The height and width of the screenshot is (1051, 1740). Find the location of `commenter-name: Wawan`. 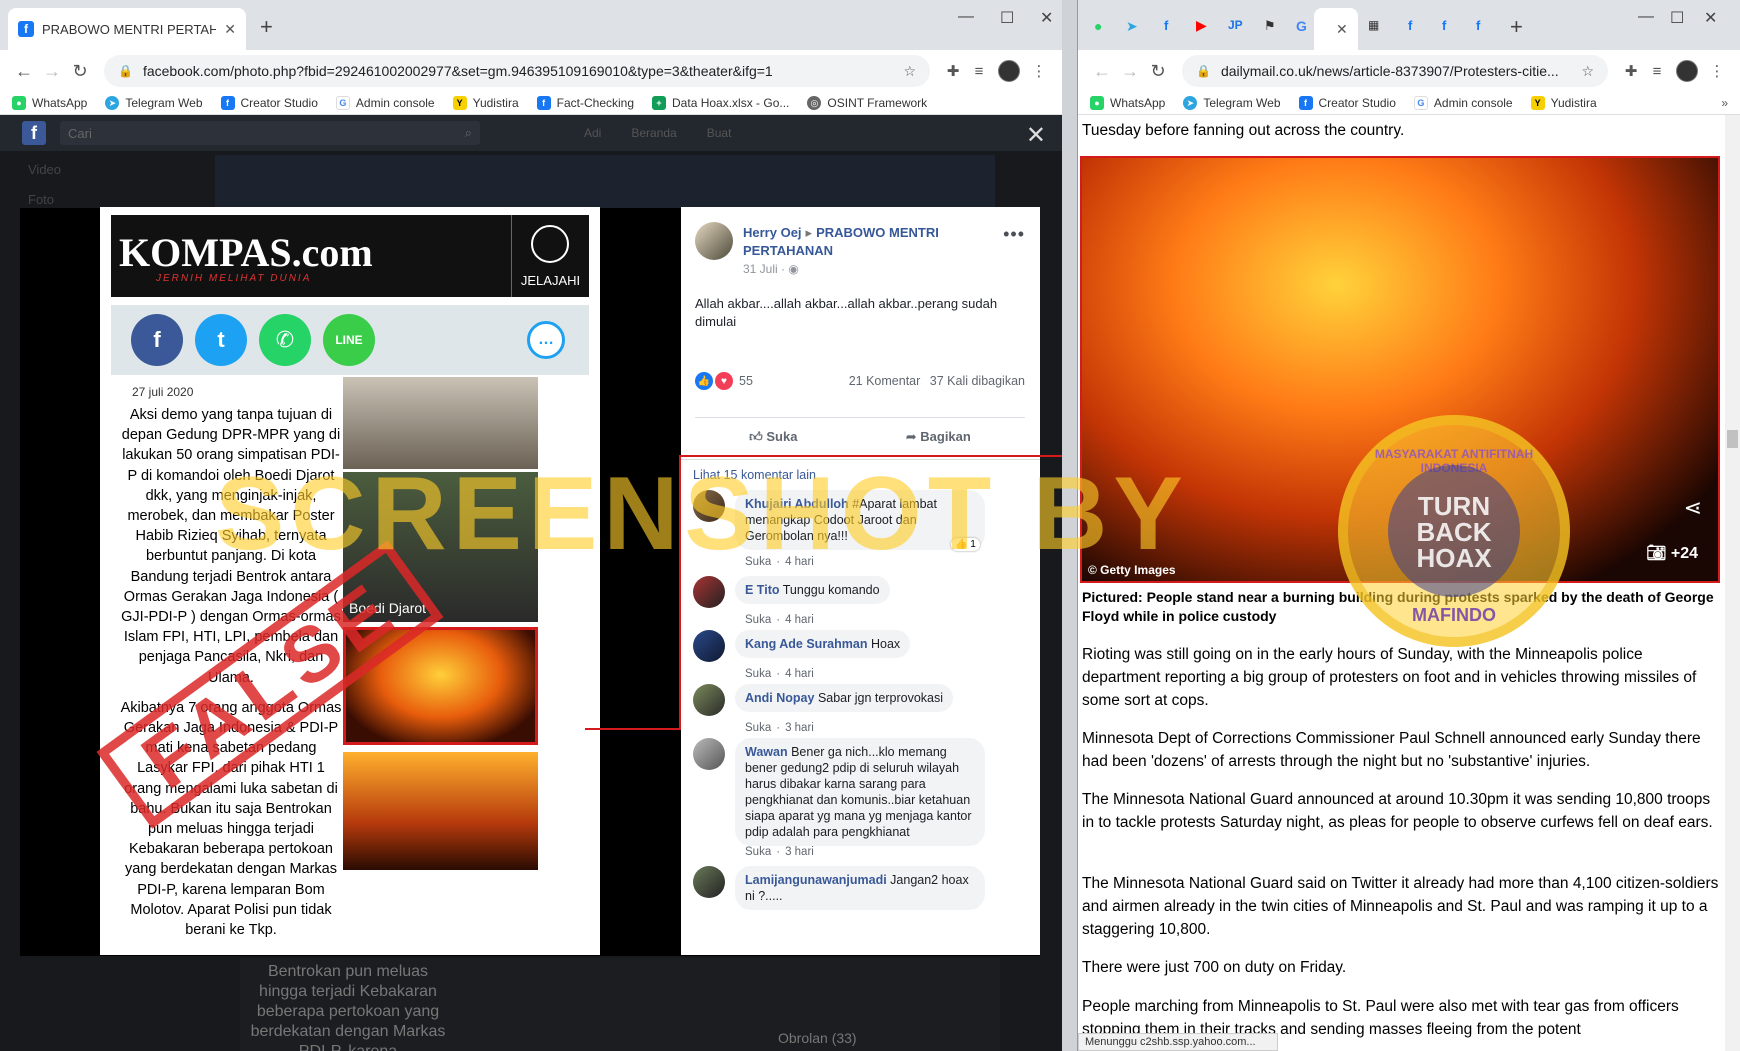

commenter-name: Wawan is located at coordinates (766, 752).